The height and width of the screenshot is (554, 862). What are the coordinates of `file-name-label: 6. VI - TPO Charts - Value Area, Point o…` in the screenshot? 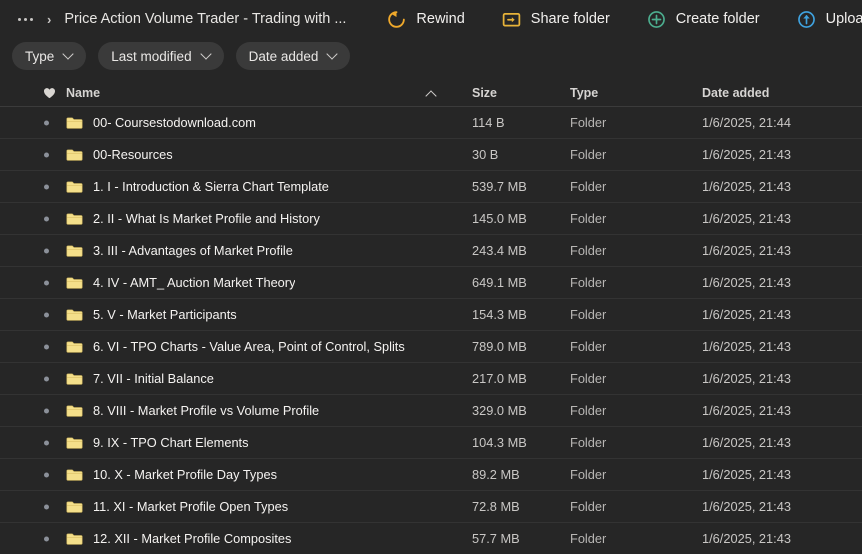 It's located at (249, 346).